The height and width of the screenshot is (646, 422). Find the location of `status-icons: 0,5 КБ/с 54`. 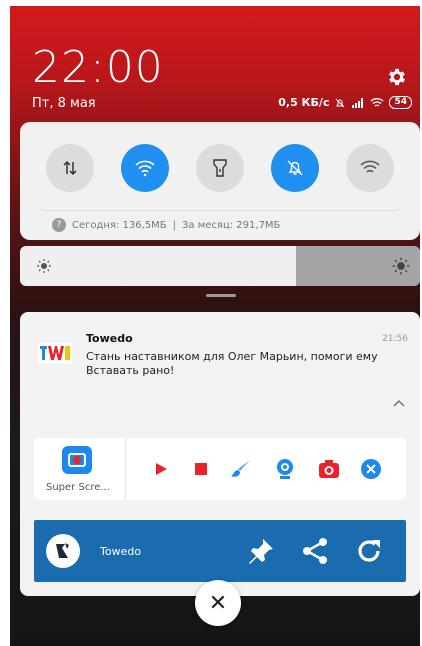

status-icons: 0,5 КБ/с 54 is located at coordinates (345, 102).